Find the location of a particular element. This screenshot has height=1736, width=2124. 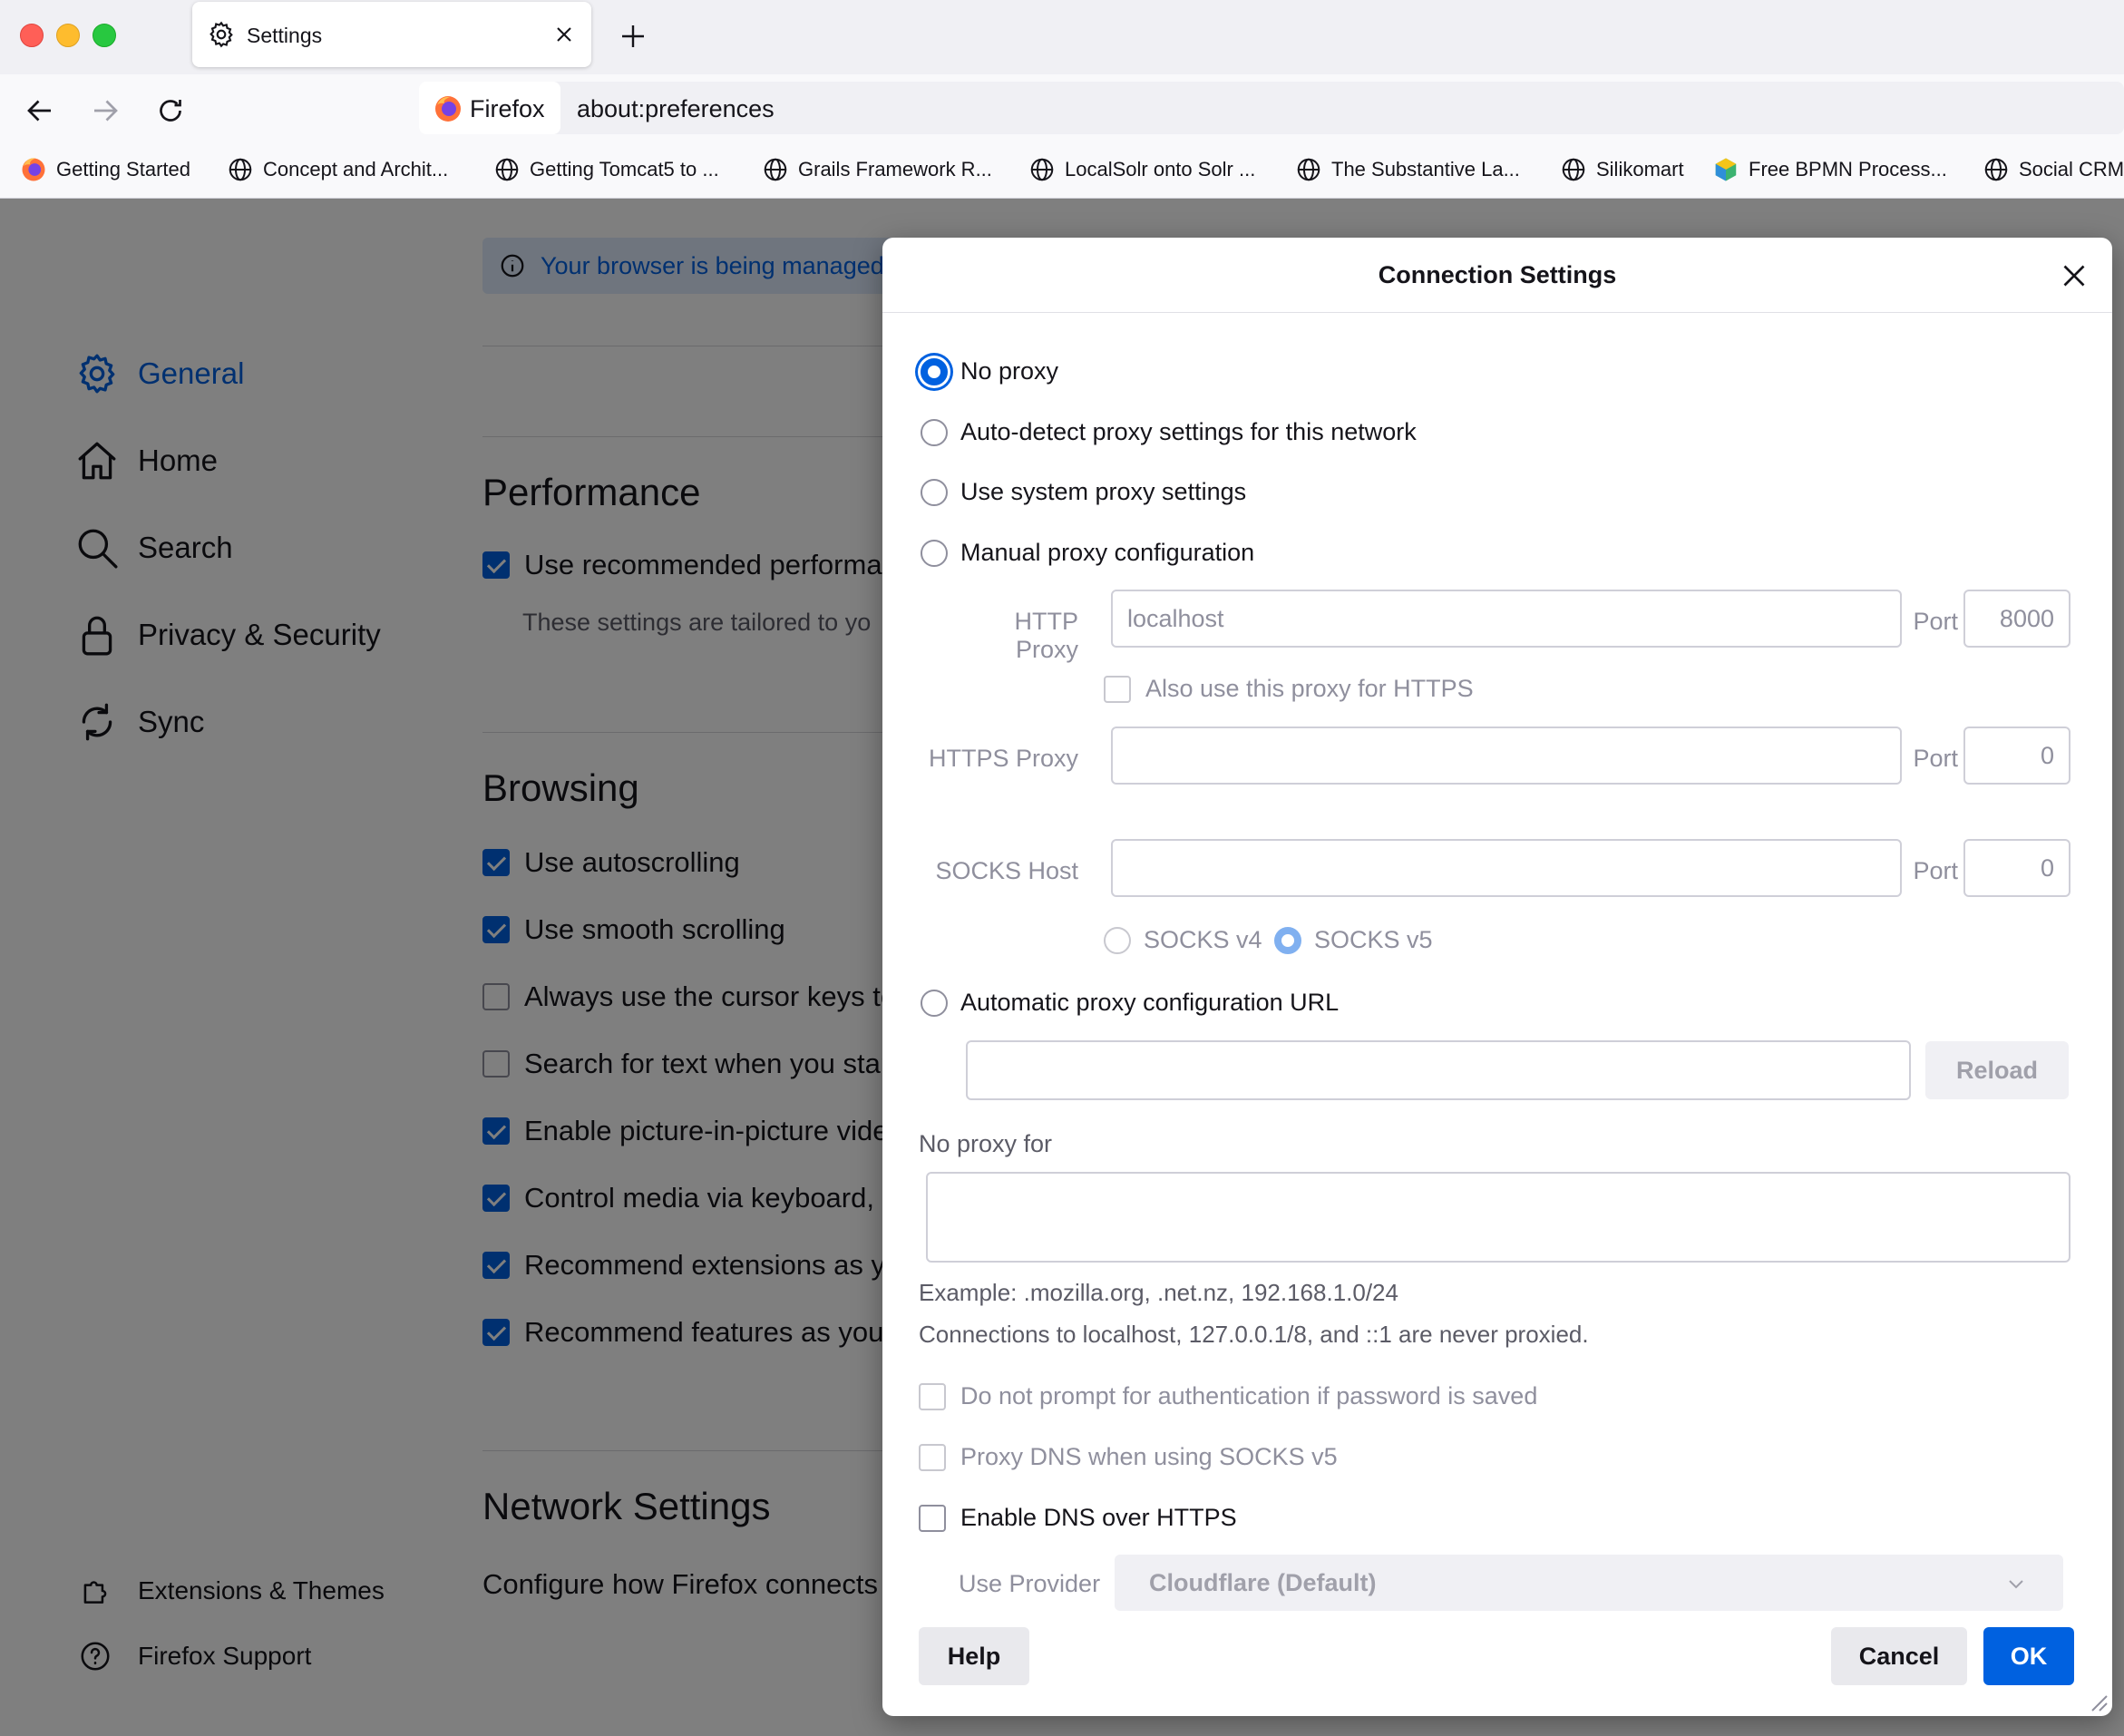

zoom-window-button is located at coordinates (105, 35).